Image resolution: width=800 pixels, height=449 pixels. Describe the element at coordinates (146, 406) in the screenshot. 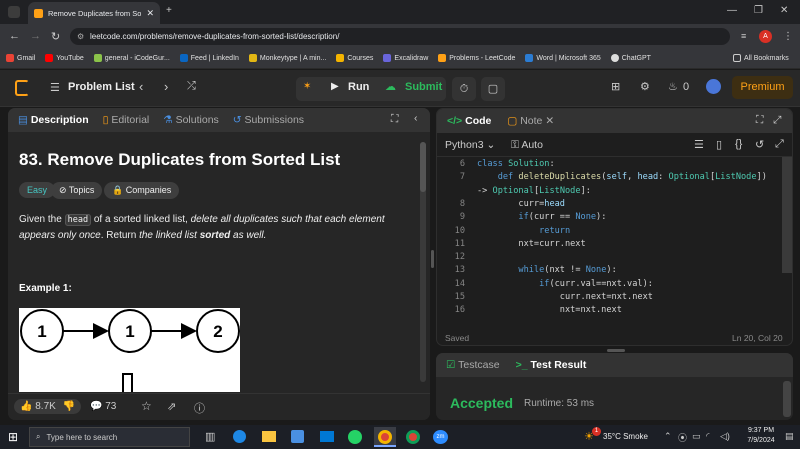

I see `favorite-star-icon: ☆` at that location.